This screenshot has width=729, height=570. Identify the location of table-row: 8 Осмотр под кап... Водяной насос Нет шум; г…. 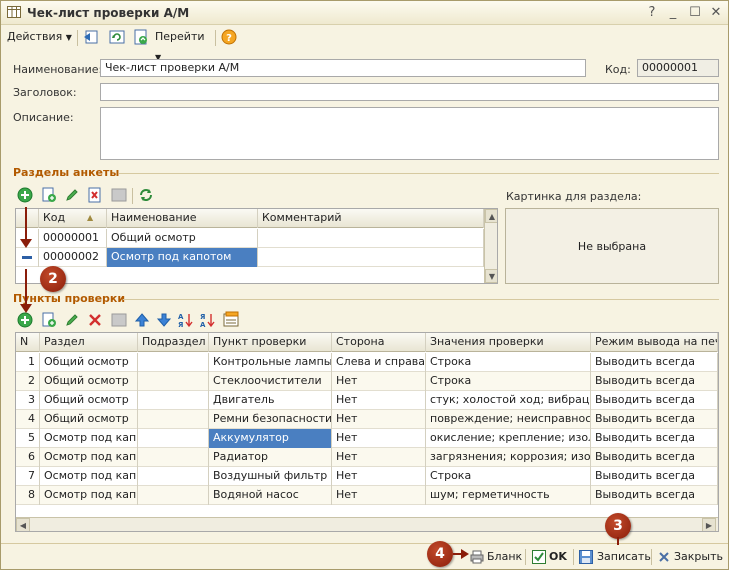
(367, 495).